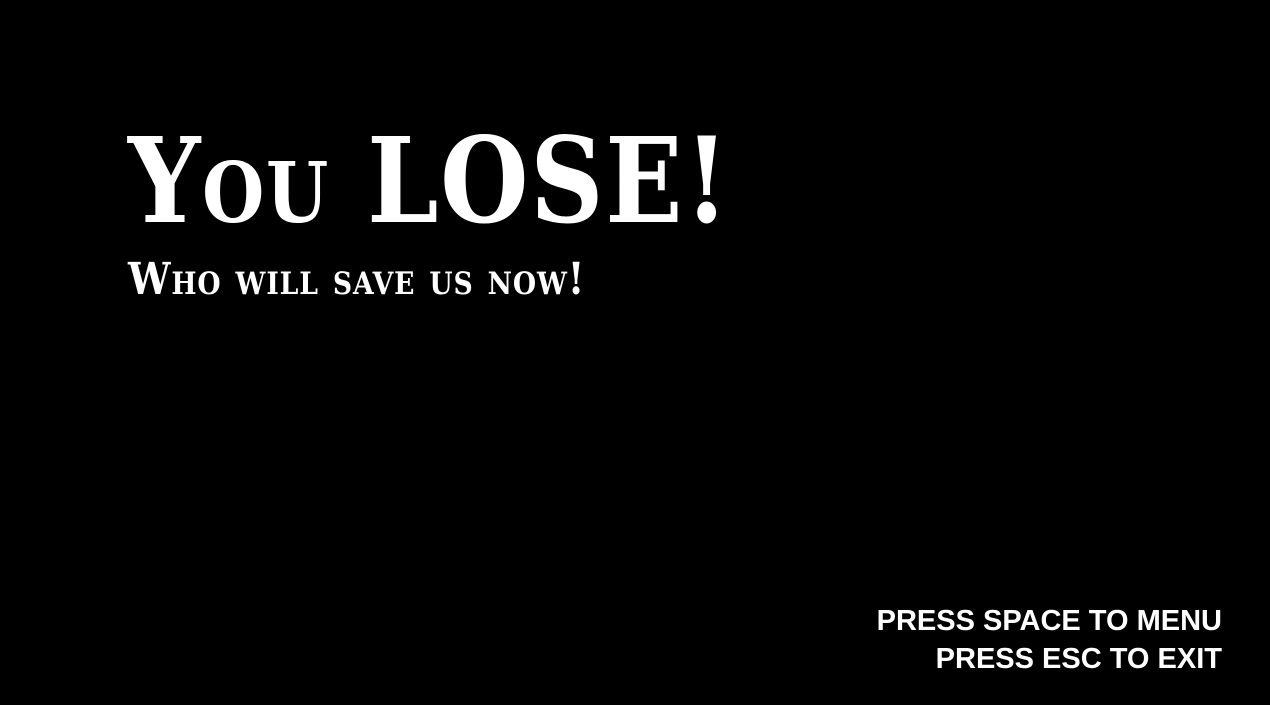  Describe the element at coordinates (357, 279) in the screenshot. I see `game-over-subtitle: Who will save us now!` at that location.